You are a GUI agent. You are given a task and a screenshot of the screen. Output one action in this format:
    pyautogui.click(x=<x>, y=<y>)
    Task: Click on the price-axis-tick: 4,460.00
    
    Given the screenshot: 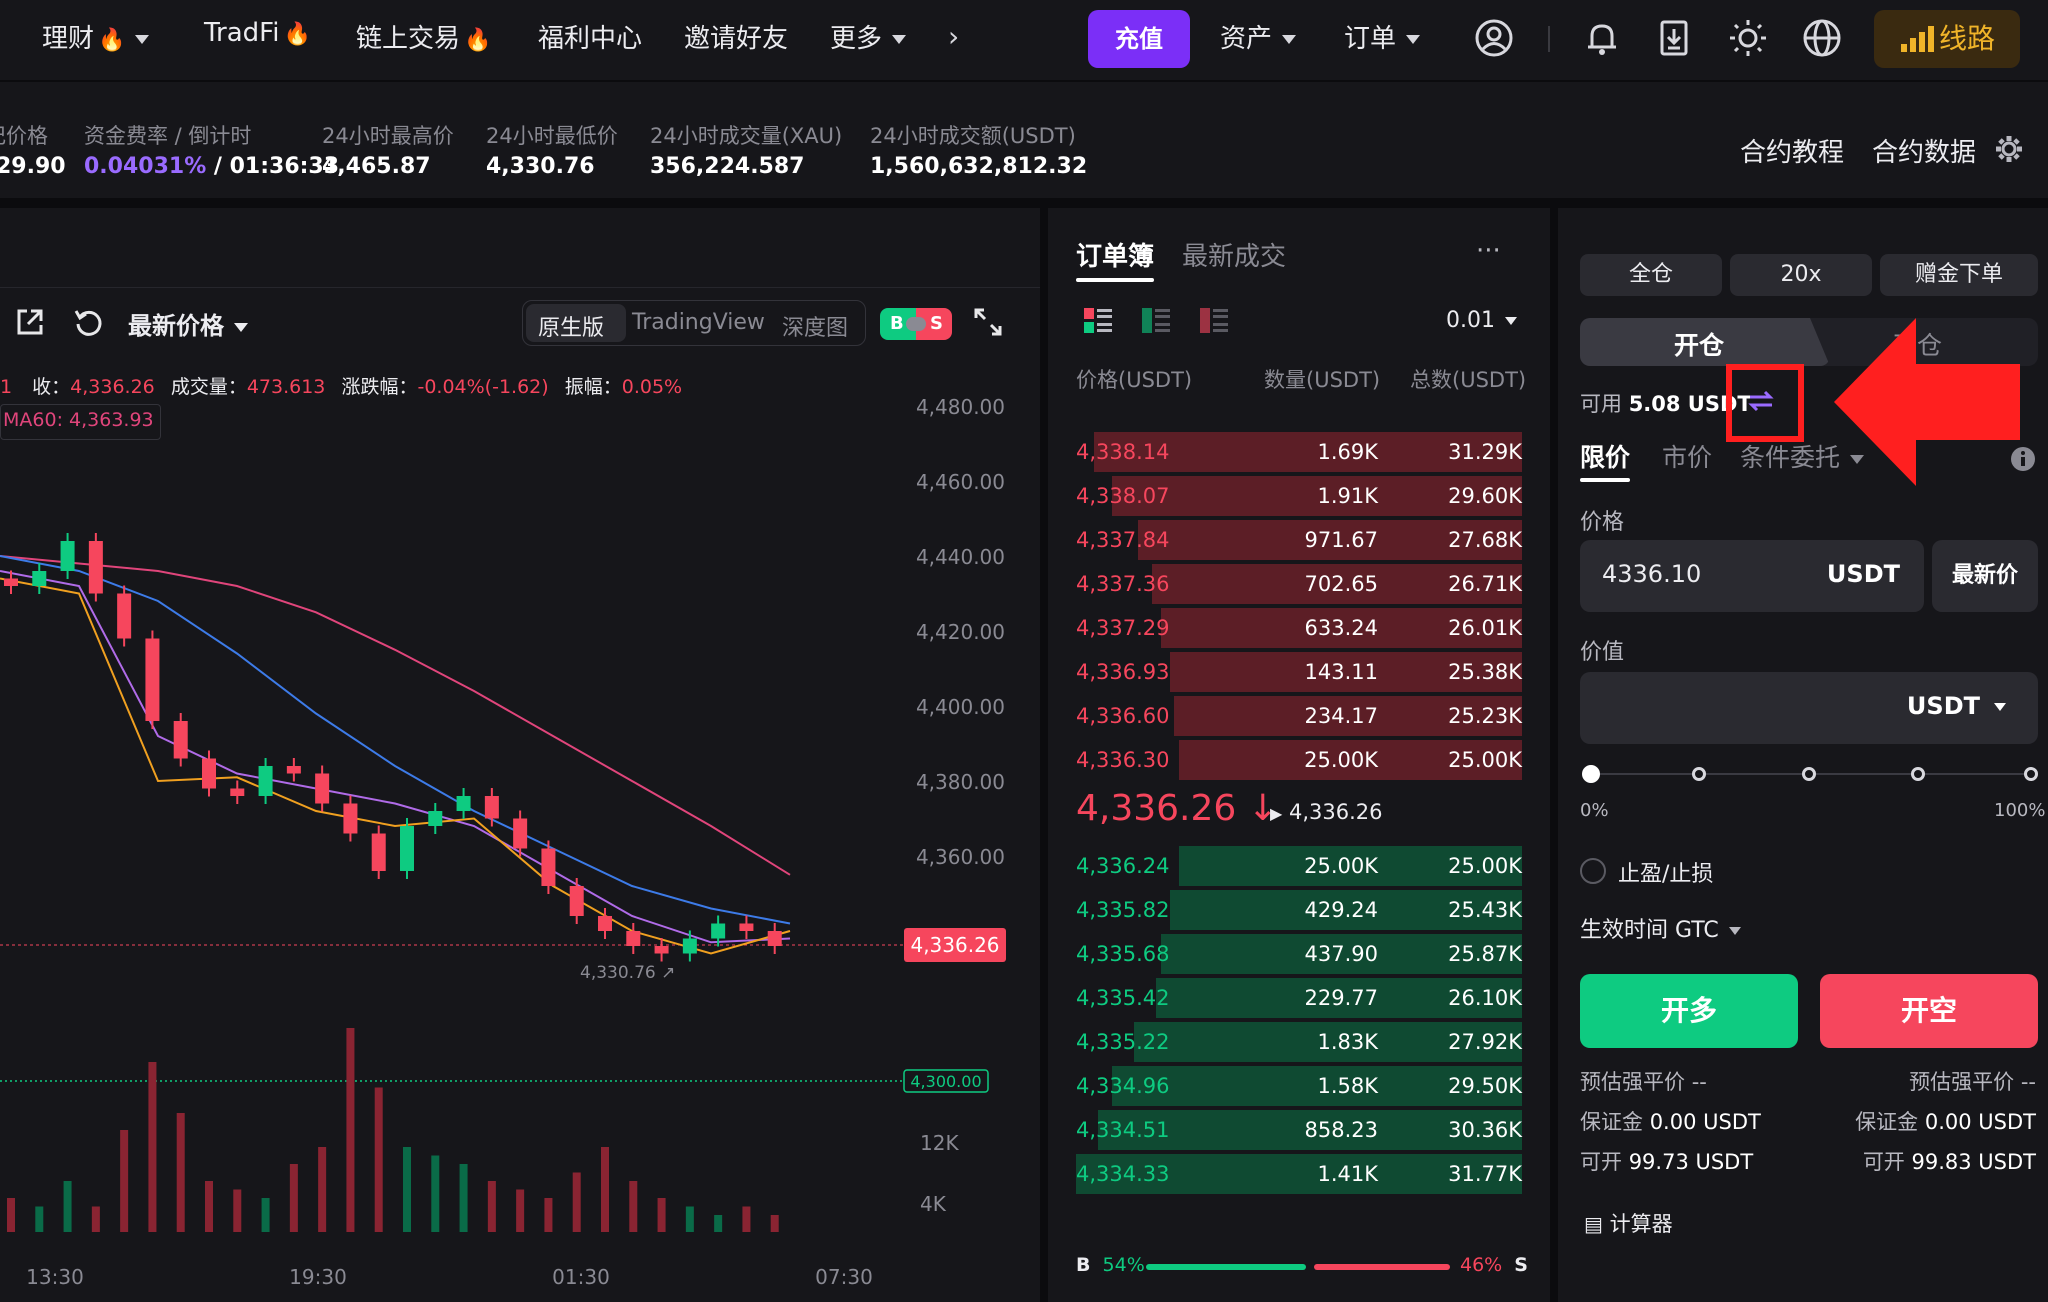 What is the action you would take?
    pyautogui.click(x=960, y=482)
    